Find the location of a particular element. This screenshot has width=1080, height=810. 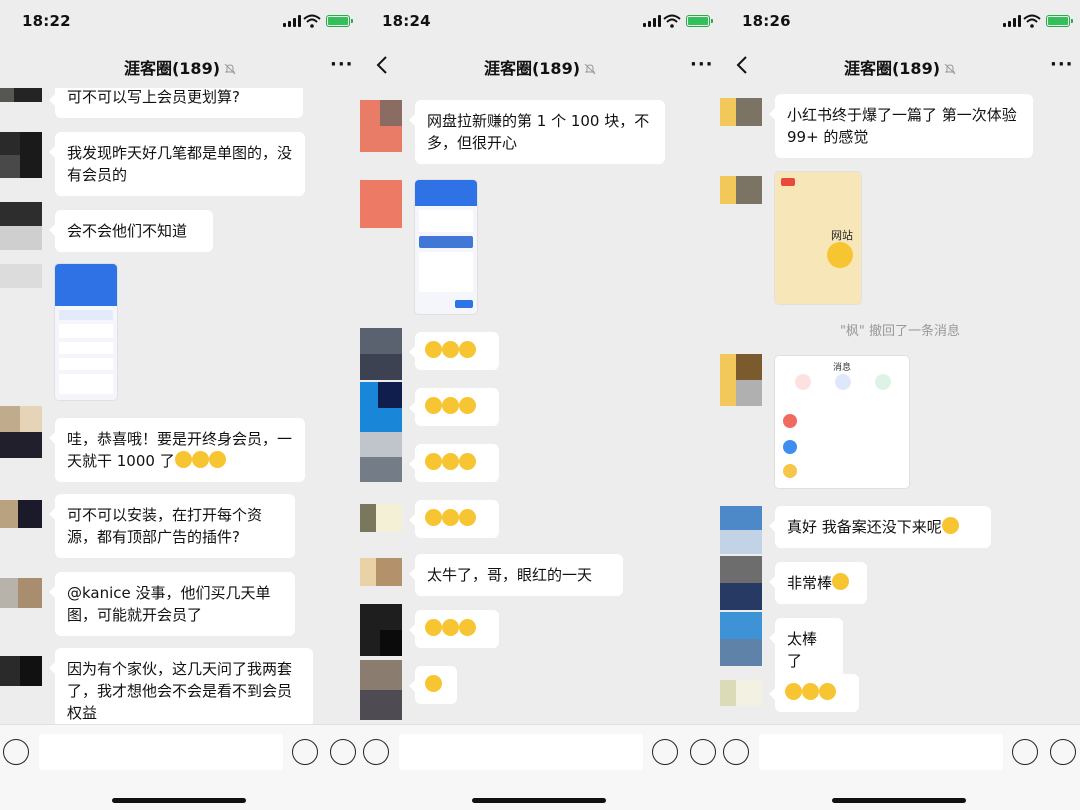

text-bubble: 太牛了，哥，眼红的一天 is located at coordinates (516, 575).